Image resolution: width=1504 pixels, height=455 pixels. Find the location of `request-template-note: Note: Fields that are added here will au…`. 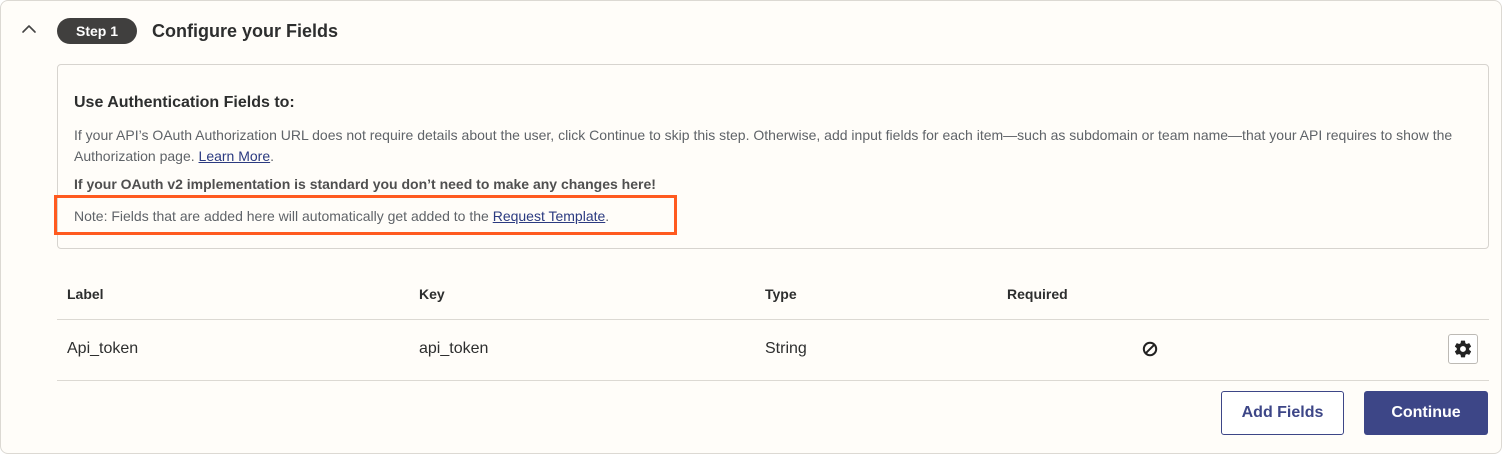

request-template-note: Note: Fields that are added here will au… is located at coordinates (341, 216).